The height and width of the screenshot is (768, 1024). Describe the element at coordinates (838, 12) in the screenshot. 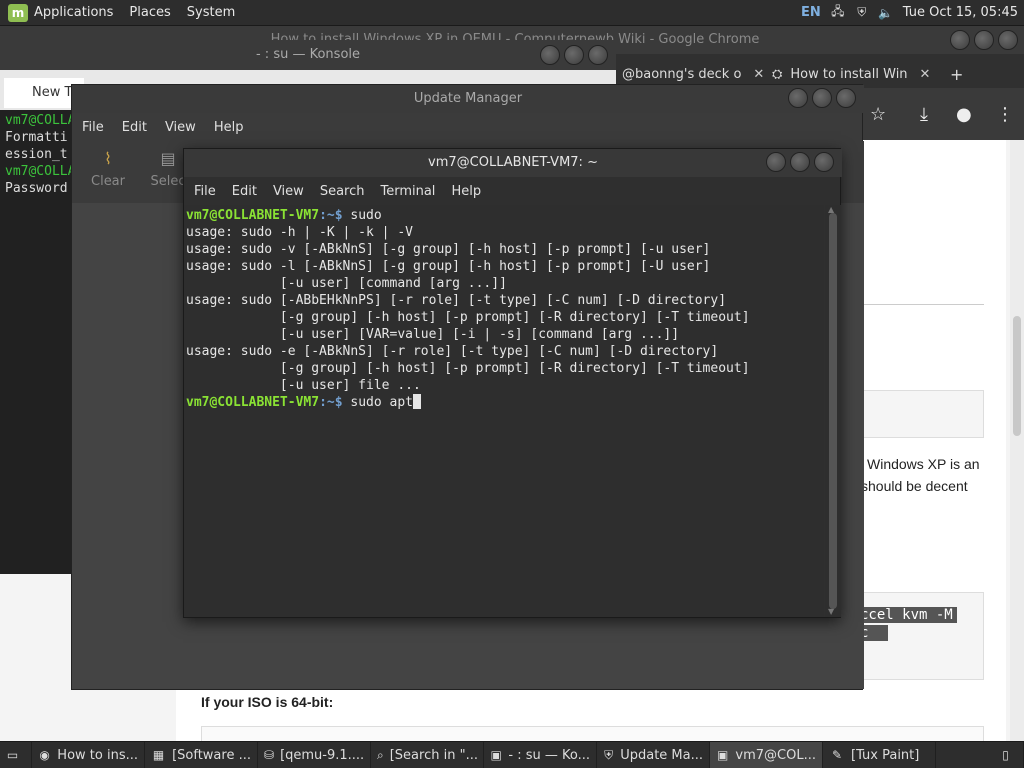

I see `network-icon: 🖧` at that location.